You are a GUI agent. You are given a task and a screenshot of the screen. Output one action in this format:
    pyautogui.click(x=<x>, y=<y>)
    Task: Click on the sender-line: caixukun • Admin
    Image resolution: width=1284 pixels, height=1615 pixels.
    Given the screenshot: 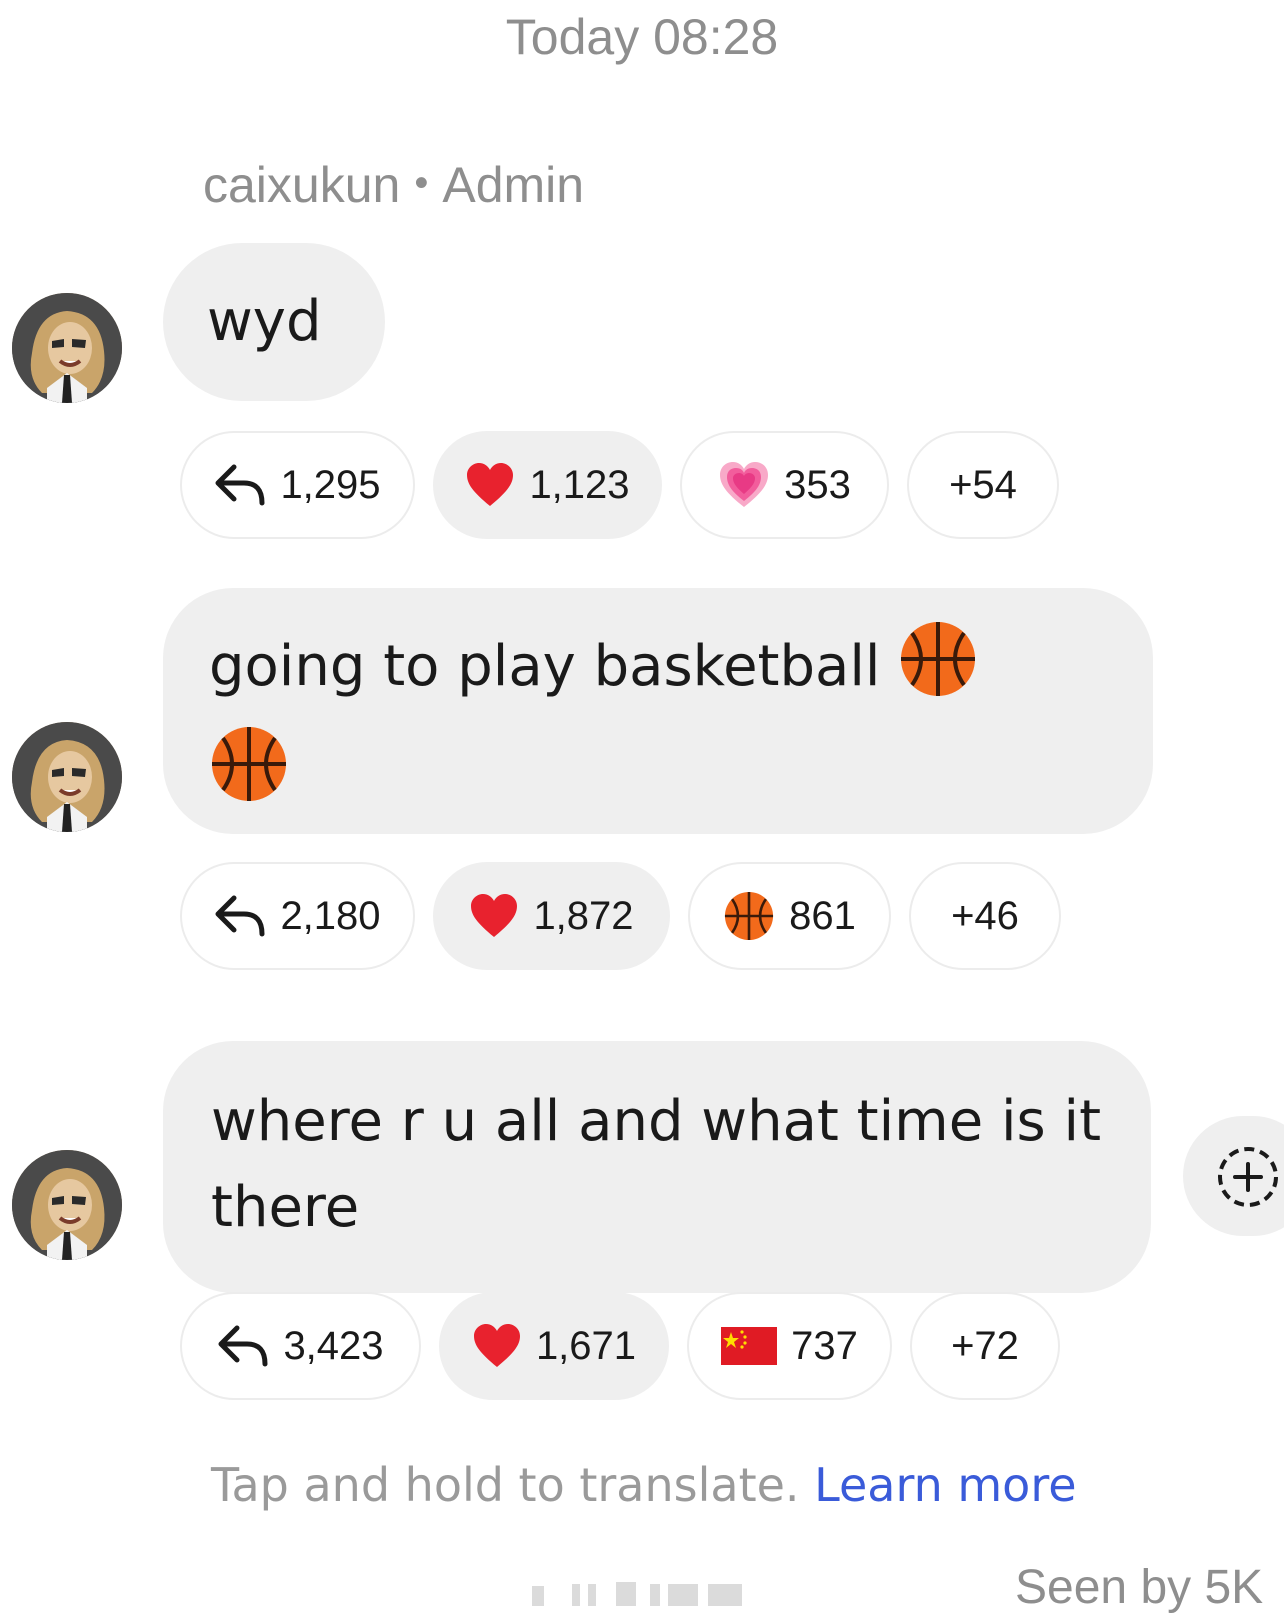 What is the action you would take?
    pyautogui.click(x=393, y=185)
    